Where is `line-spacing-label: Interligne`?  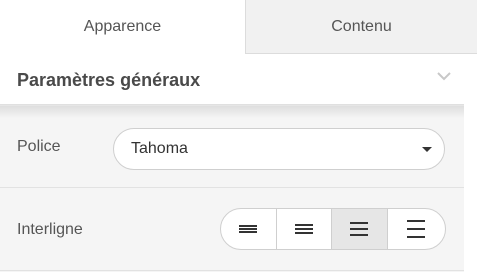
line-spacing-label: Interligne is located at coordinates (50, 229).